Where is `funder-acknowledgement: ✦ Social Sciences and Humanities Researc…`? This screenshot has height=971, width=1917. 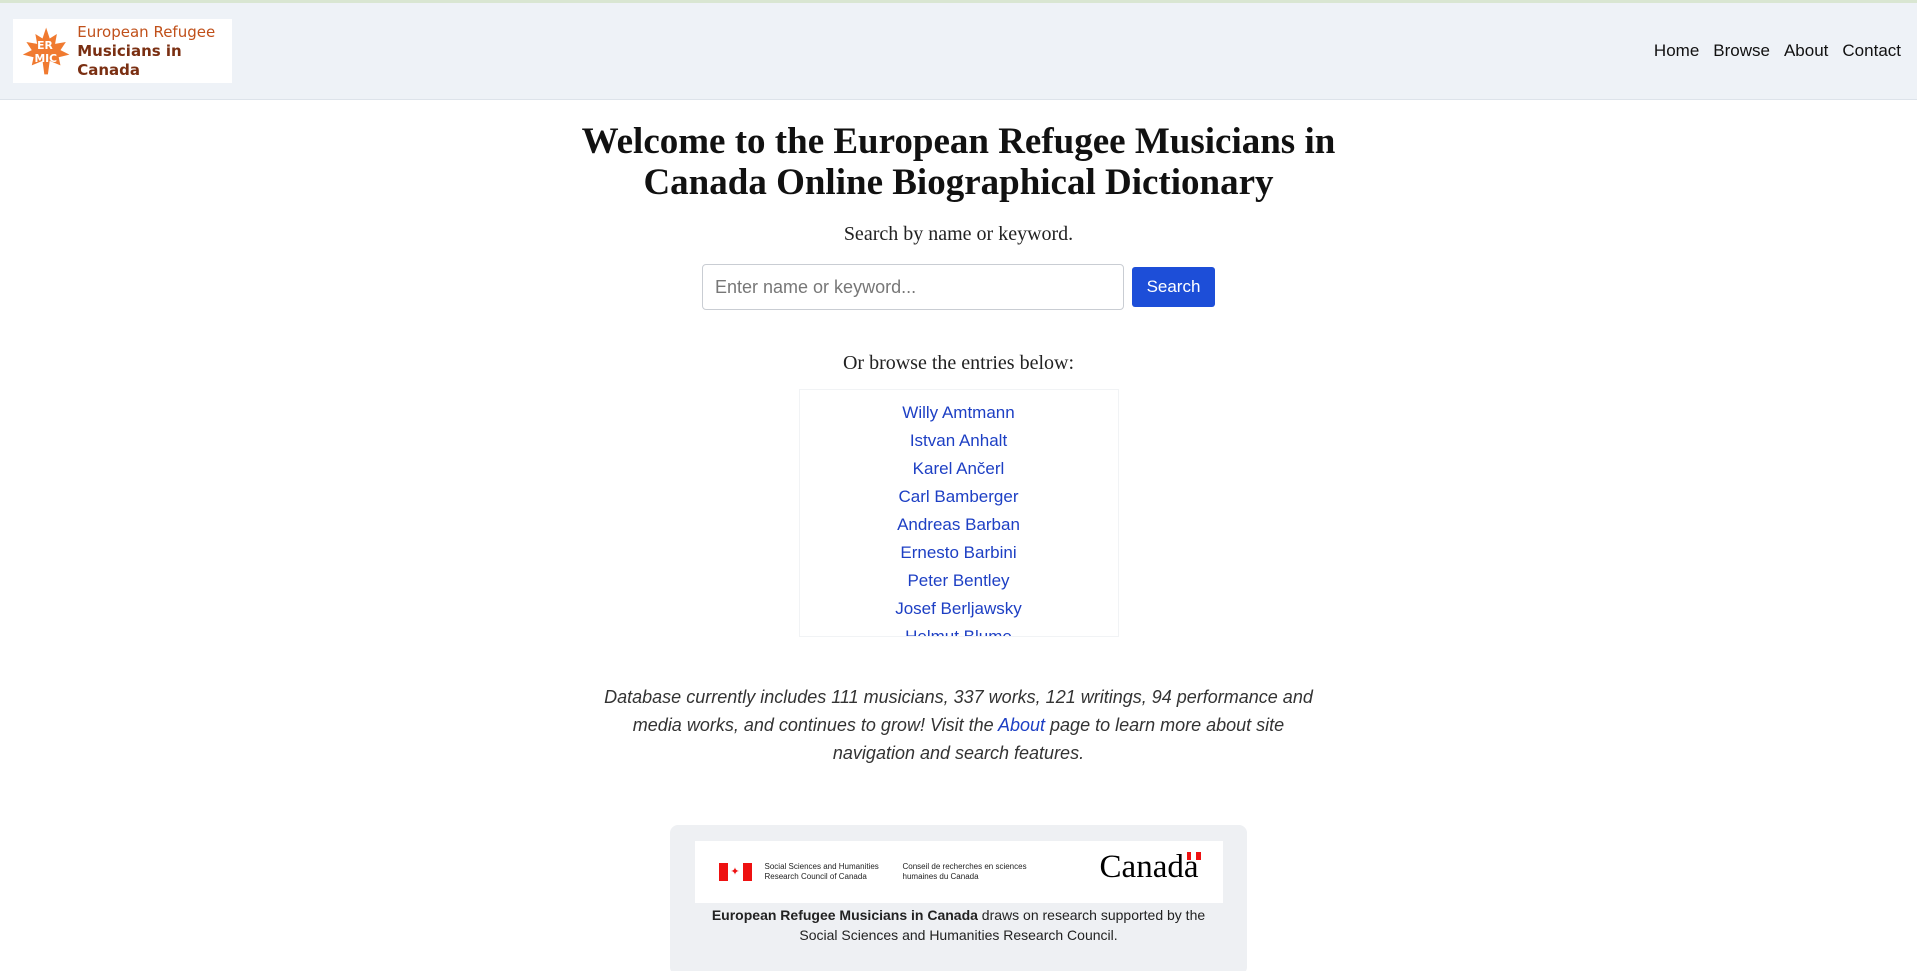 funder-acknowledgement: ✦ Social Sciences and Humanities Researc… is located at coordinates (958, 898).